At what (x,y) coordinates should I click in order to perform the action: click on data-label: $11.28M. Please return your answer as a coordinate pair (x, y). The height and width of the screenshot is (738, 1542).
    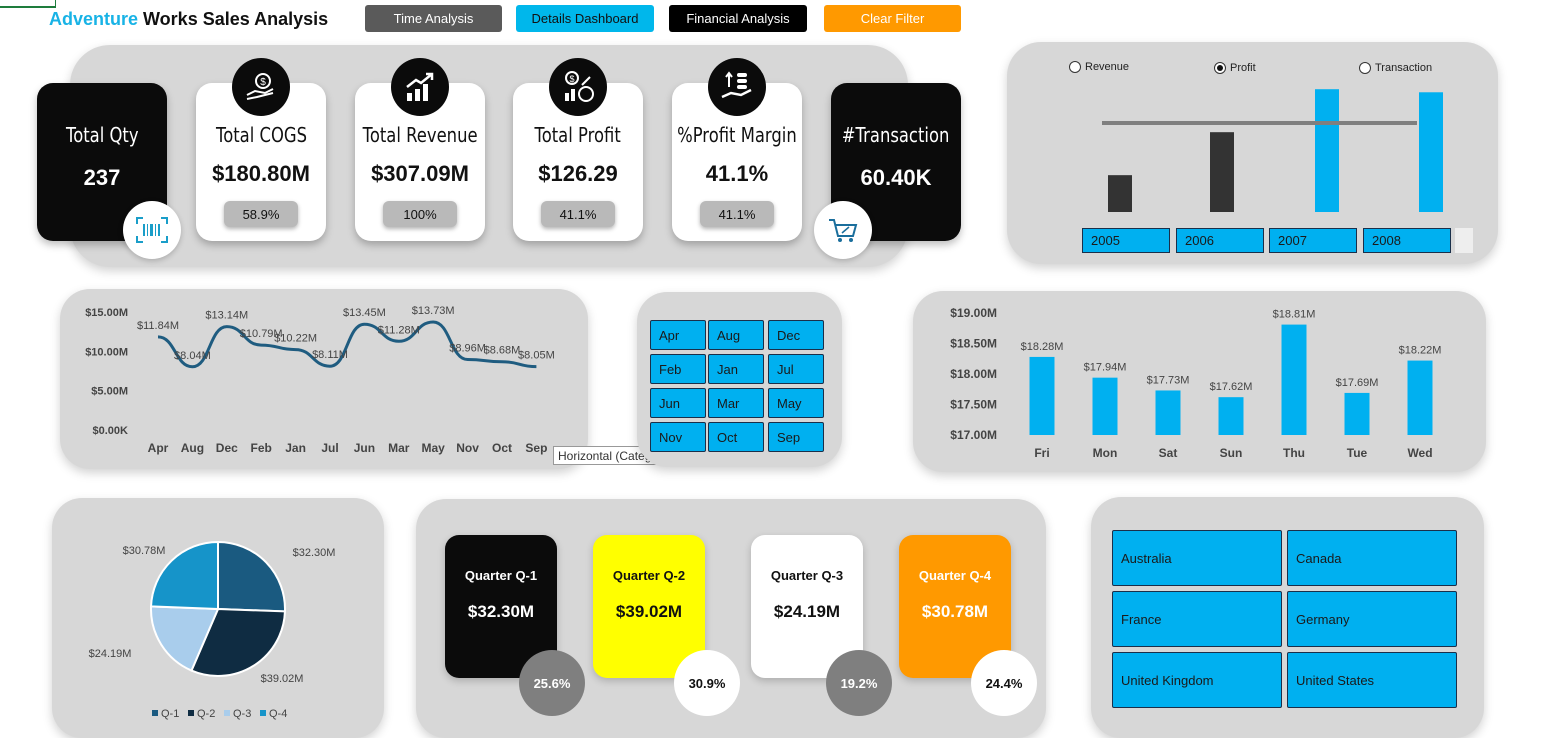
    Looking at the image, I should click on (399, 330).